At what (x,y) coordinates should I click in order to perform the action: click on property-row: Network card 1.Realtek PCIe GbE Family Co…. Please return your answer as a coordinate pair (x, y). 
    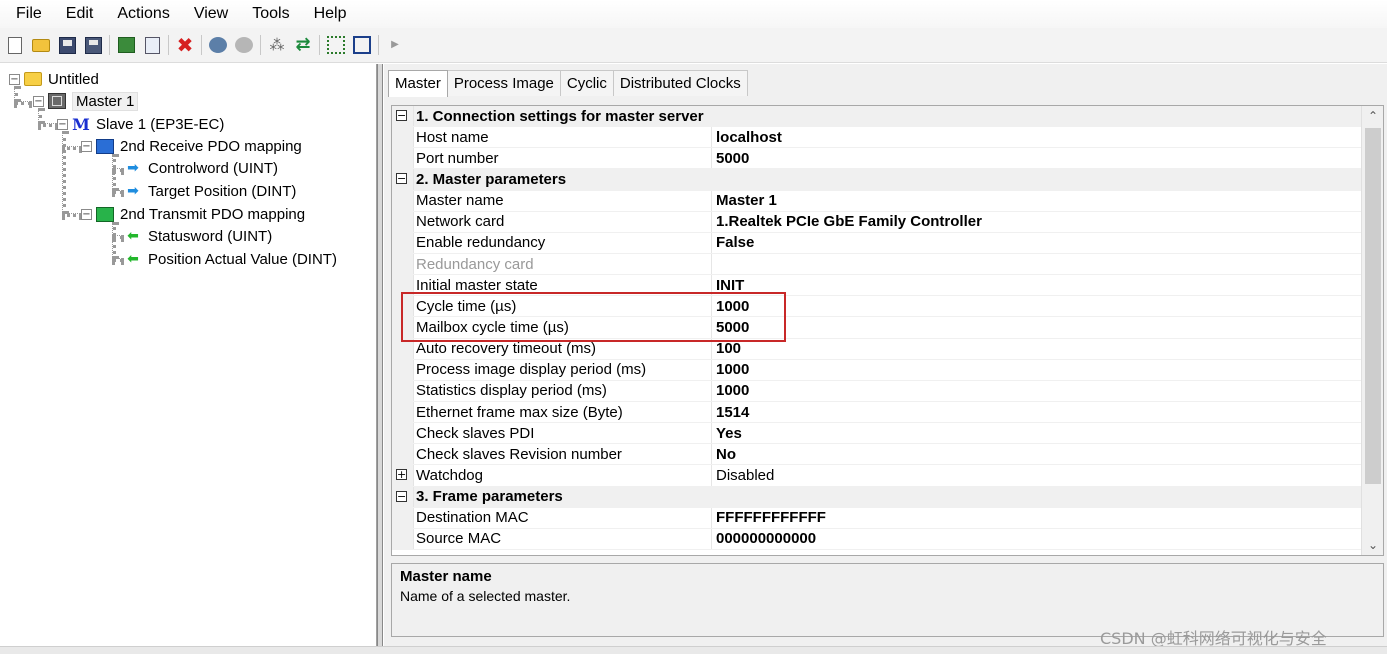
    Looking at the image, I should click on (877, 222).